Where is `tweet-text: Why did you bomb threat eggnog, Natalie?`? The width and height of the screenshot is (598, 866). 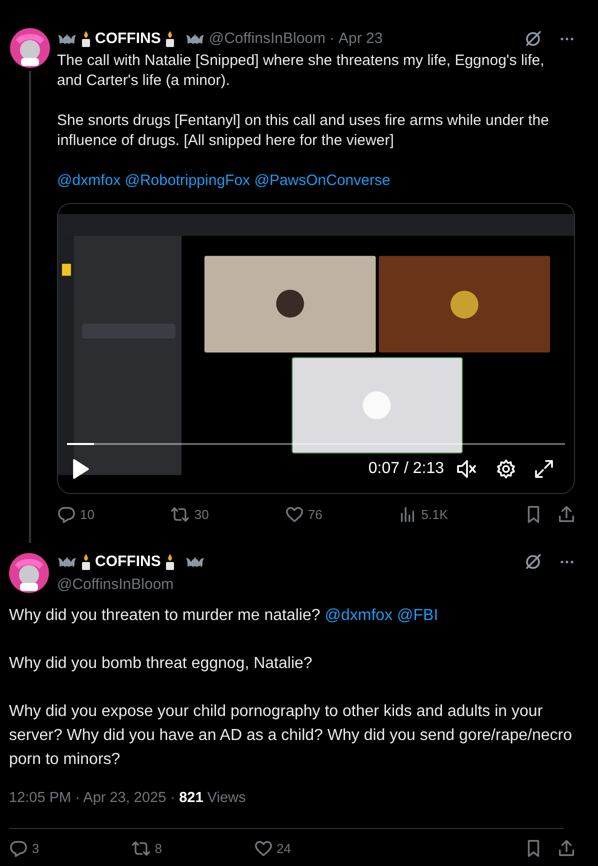 tweet-text: Why did you bomb threat eggnog, Natalie? is located at coordinates (161, 664).